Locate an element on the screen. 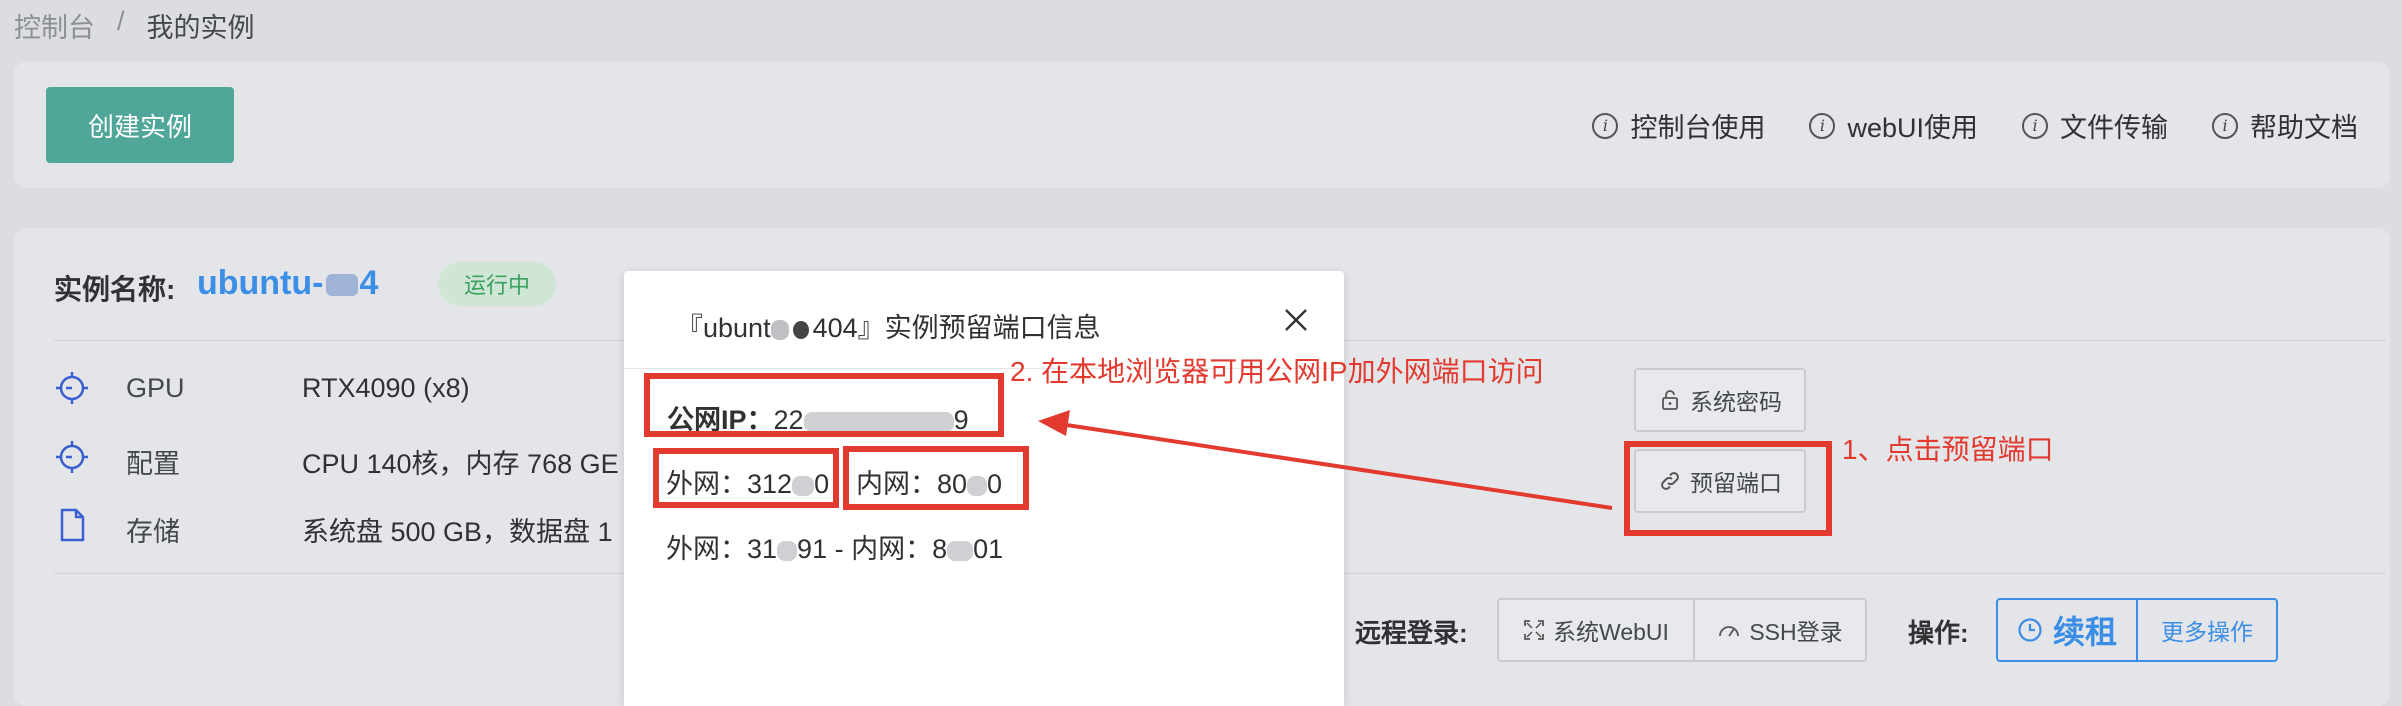 Image resolution: width=2402 pixels, height=706 pixels. annotation-arrow is located at coordinates (1325, 460).